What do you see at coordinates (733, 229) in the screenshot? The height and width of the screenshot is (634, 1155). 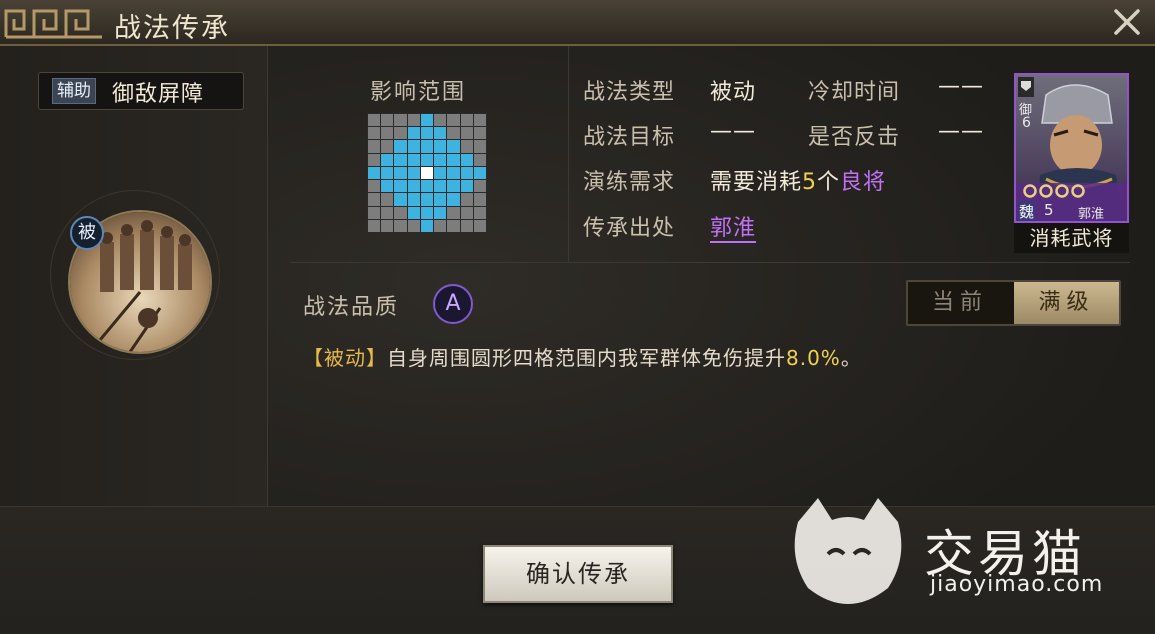 I see `source-general-link: 郭淮` at bounding box center [733, 229].